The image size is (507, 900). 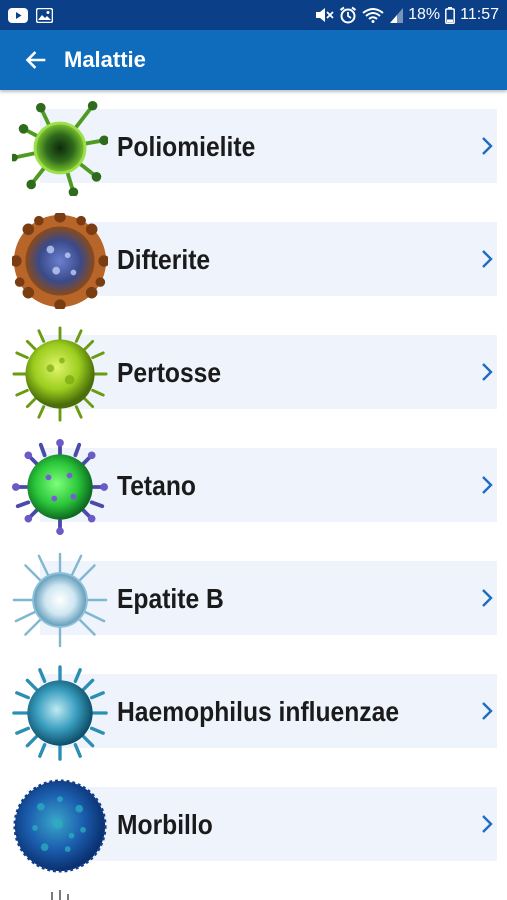 I want to click on tetano-virus-icon, so click(x=60, y=487).